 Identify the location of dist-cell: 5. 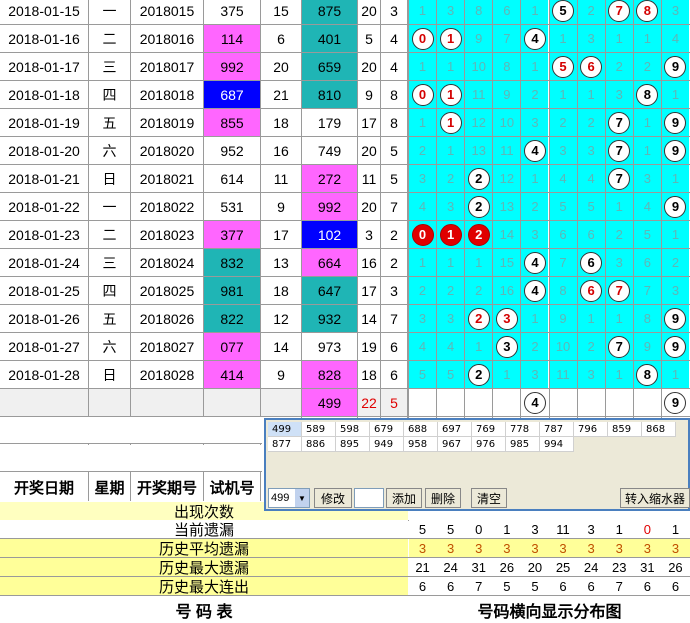
(563, 12).